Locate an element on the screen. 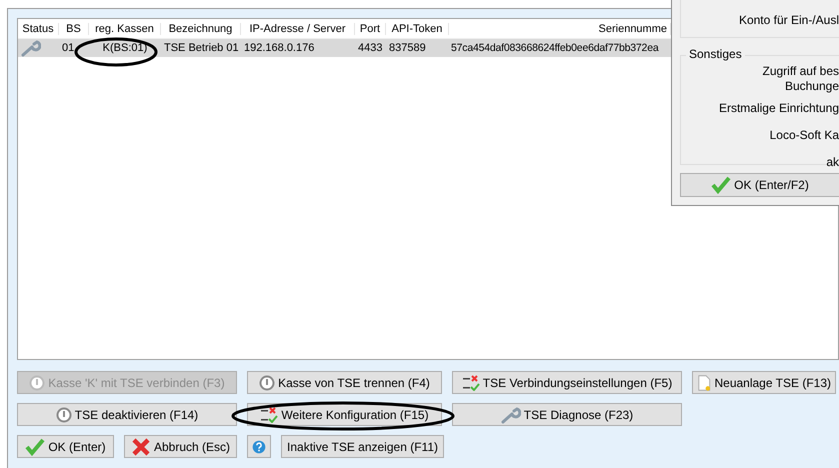 This screenshot has width=839, height=468. action-button: TSE Verbindungseinstellungen (F5) is located at coordinates (567, 382).